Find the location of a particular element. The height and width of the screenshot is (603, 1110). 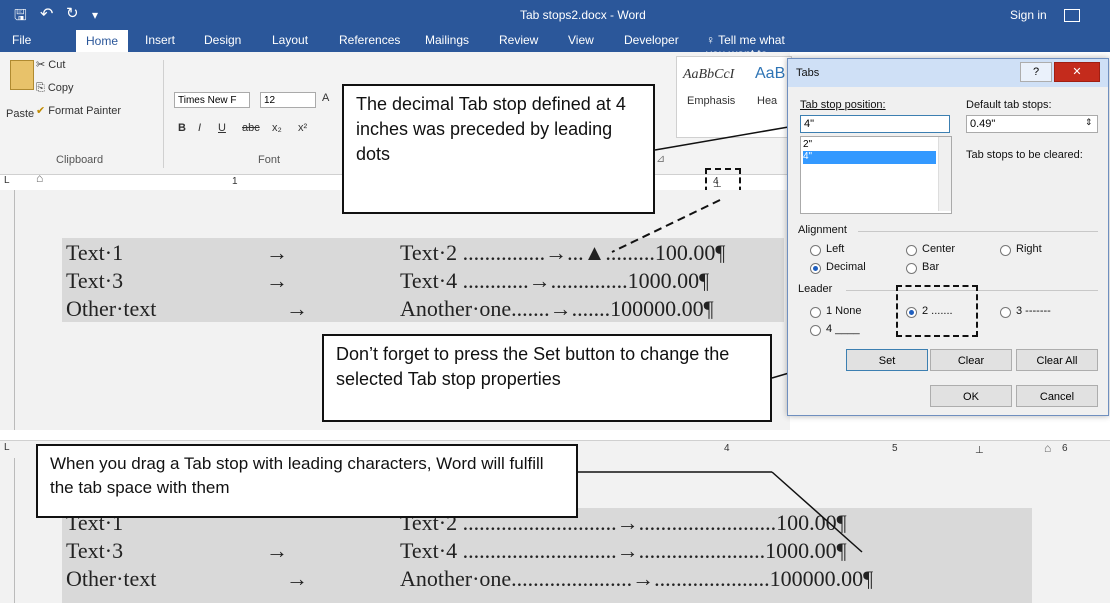

leader-dashes-label: 3 ------- is located at coordinates (1033, 311).